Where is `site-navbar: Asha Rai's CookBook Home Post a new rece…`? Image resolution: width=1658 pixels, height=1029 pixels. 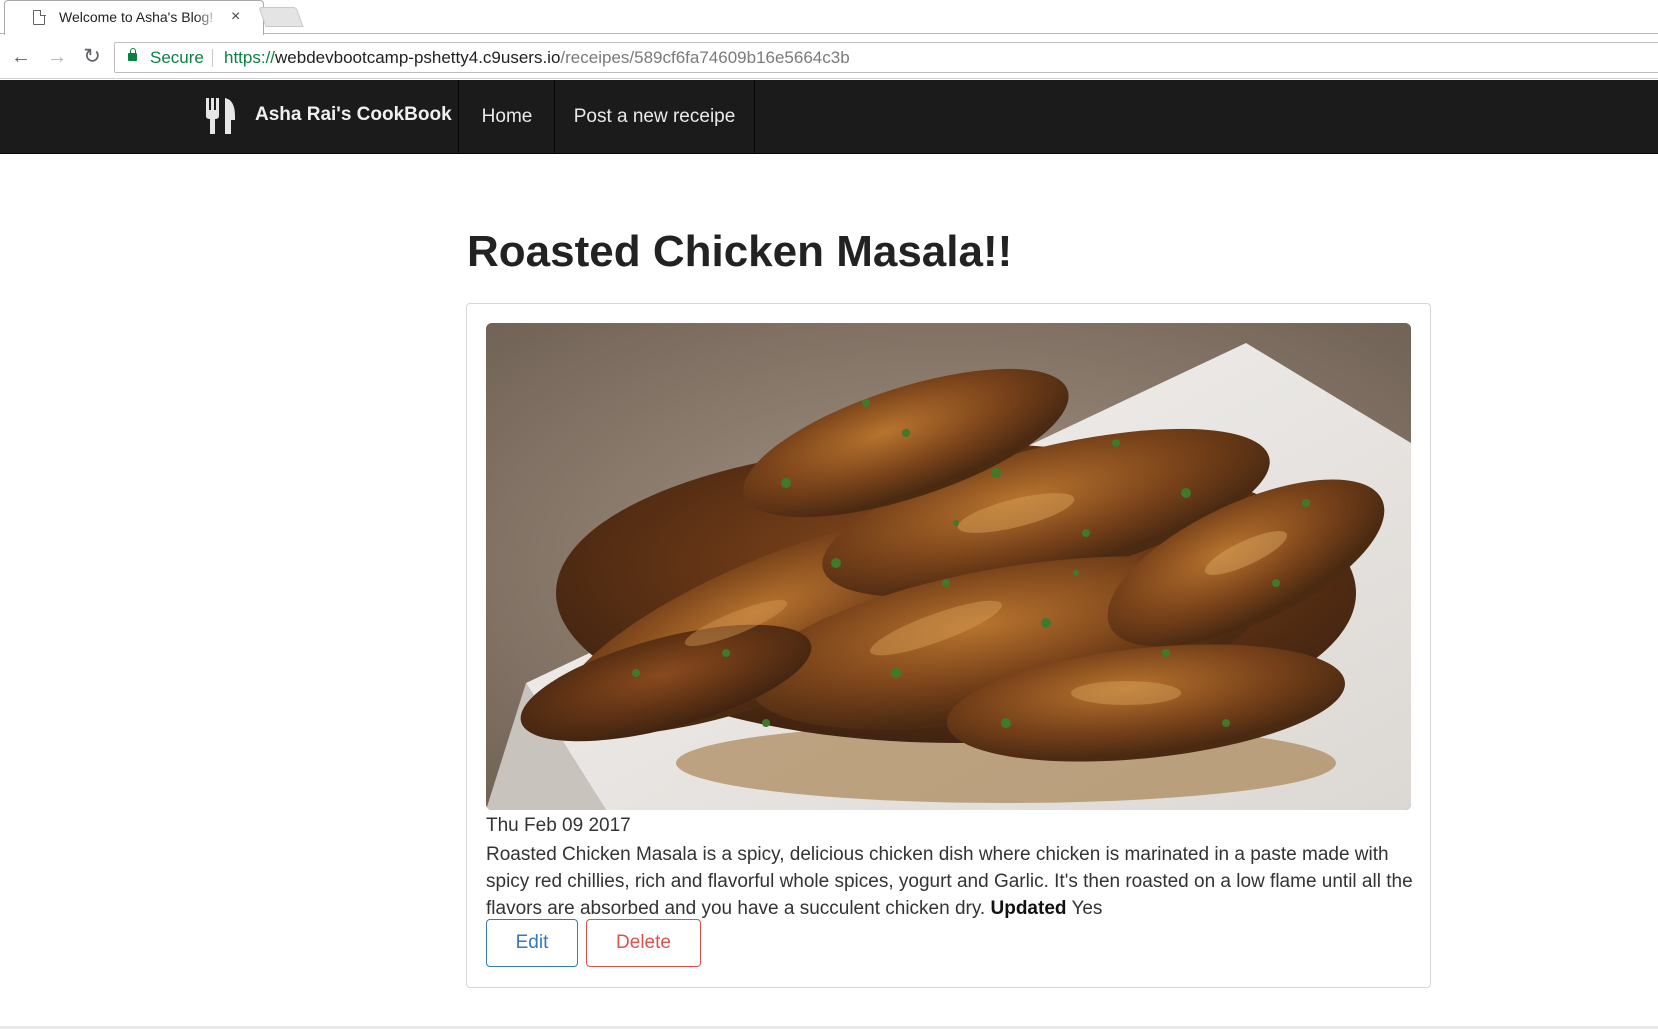
site-navbar: Asha Rai's CookBook Home Post a new rece… is located at coordinates (829, 117).